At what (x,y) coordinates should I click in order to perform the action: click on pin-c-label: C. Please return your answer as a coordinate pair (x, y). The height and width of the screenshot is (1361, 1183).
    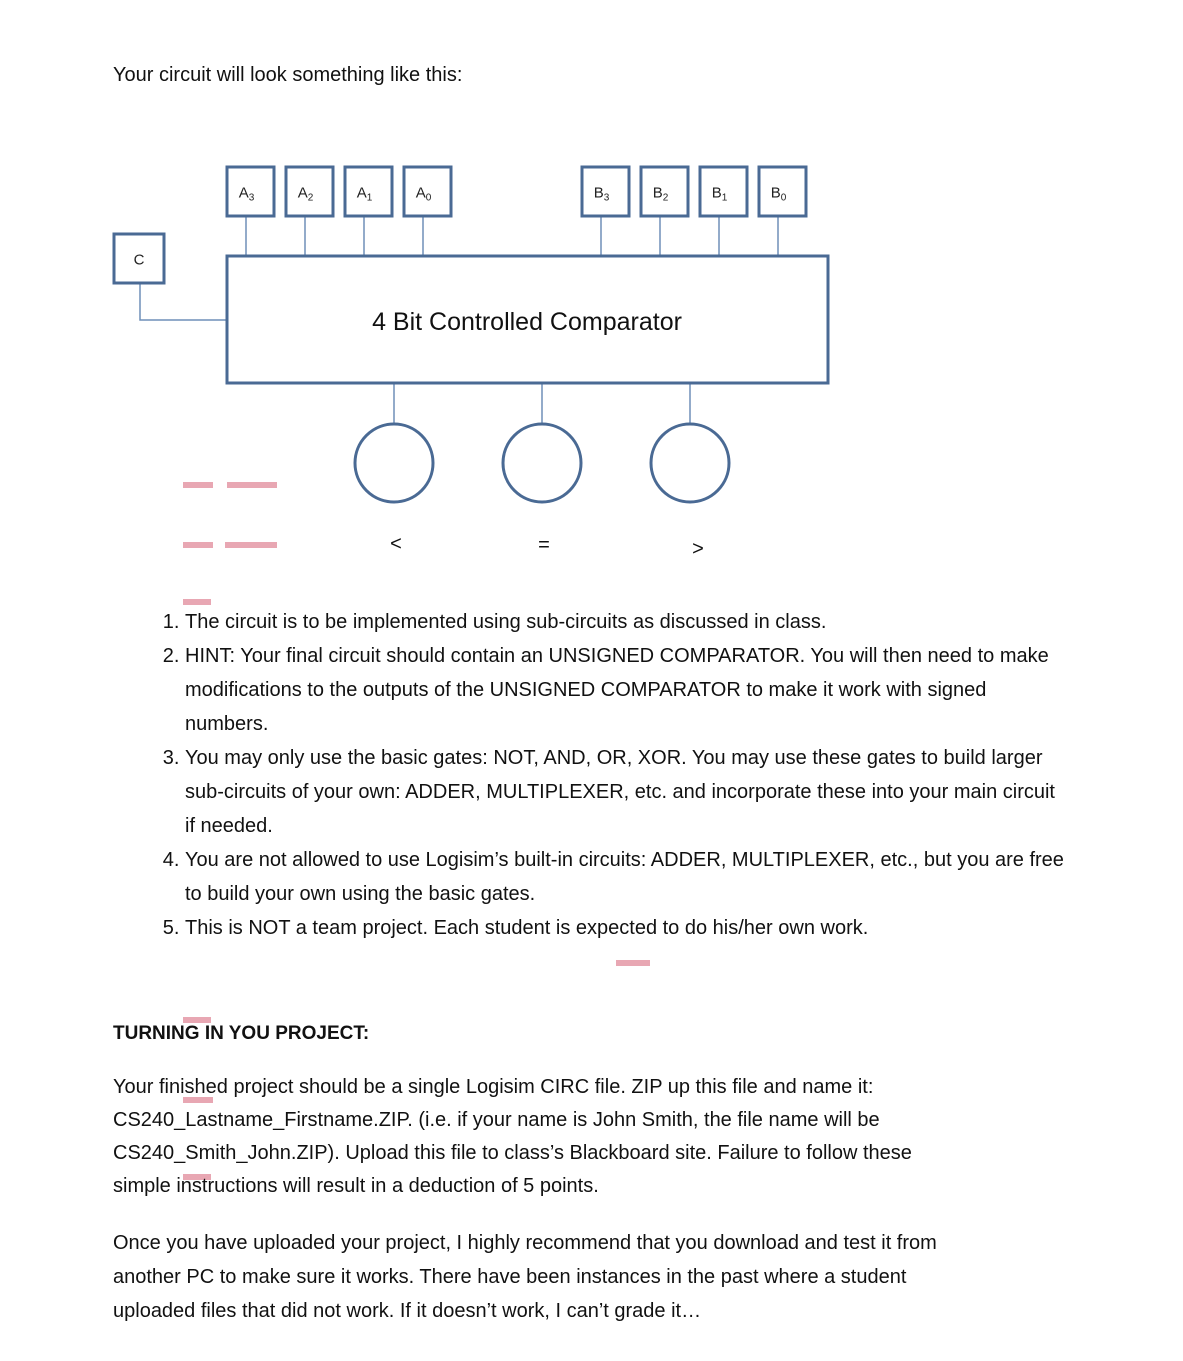
    Looking at the image, I should click on (139, 260).